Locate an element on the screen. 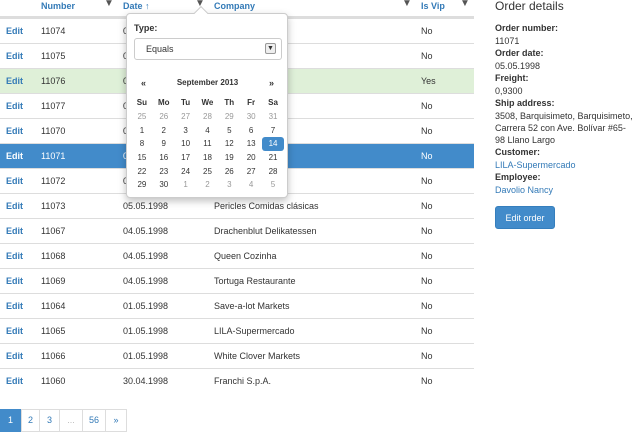 This screenshot has height=433, width=635. table-row: Edit 11060 30.04.1998 Franchi S.p.A. No is located at coordinates (237, 380).